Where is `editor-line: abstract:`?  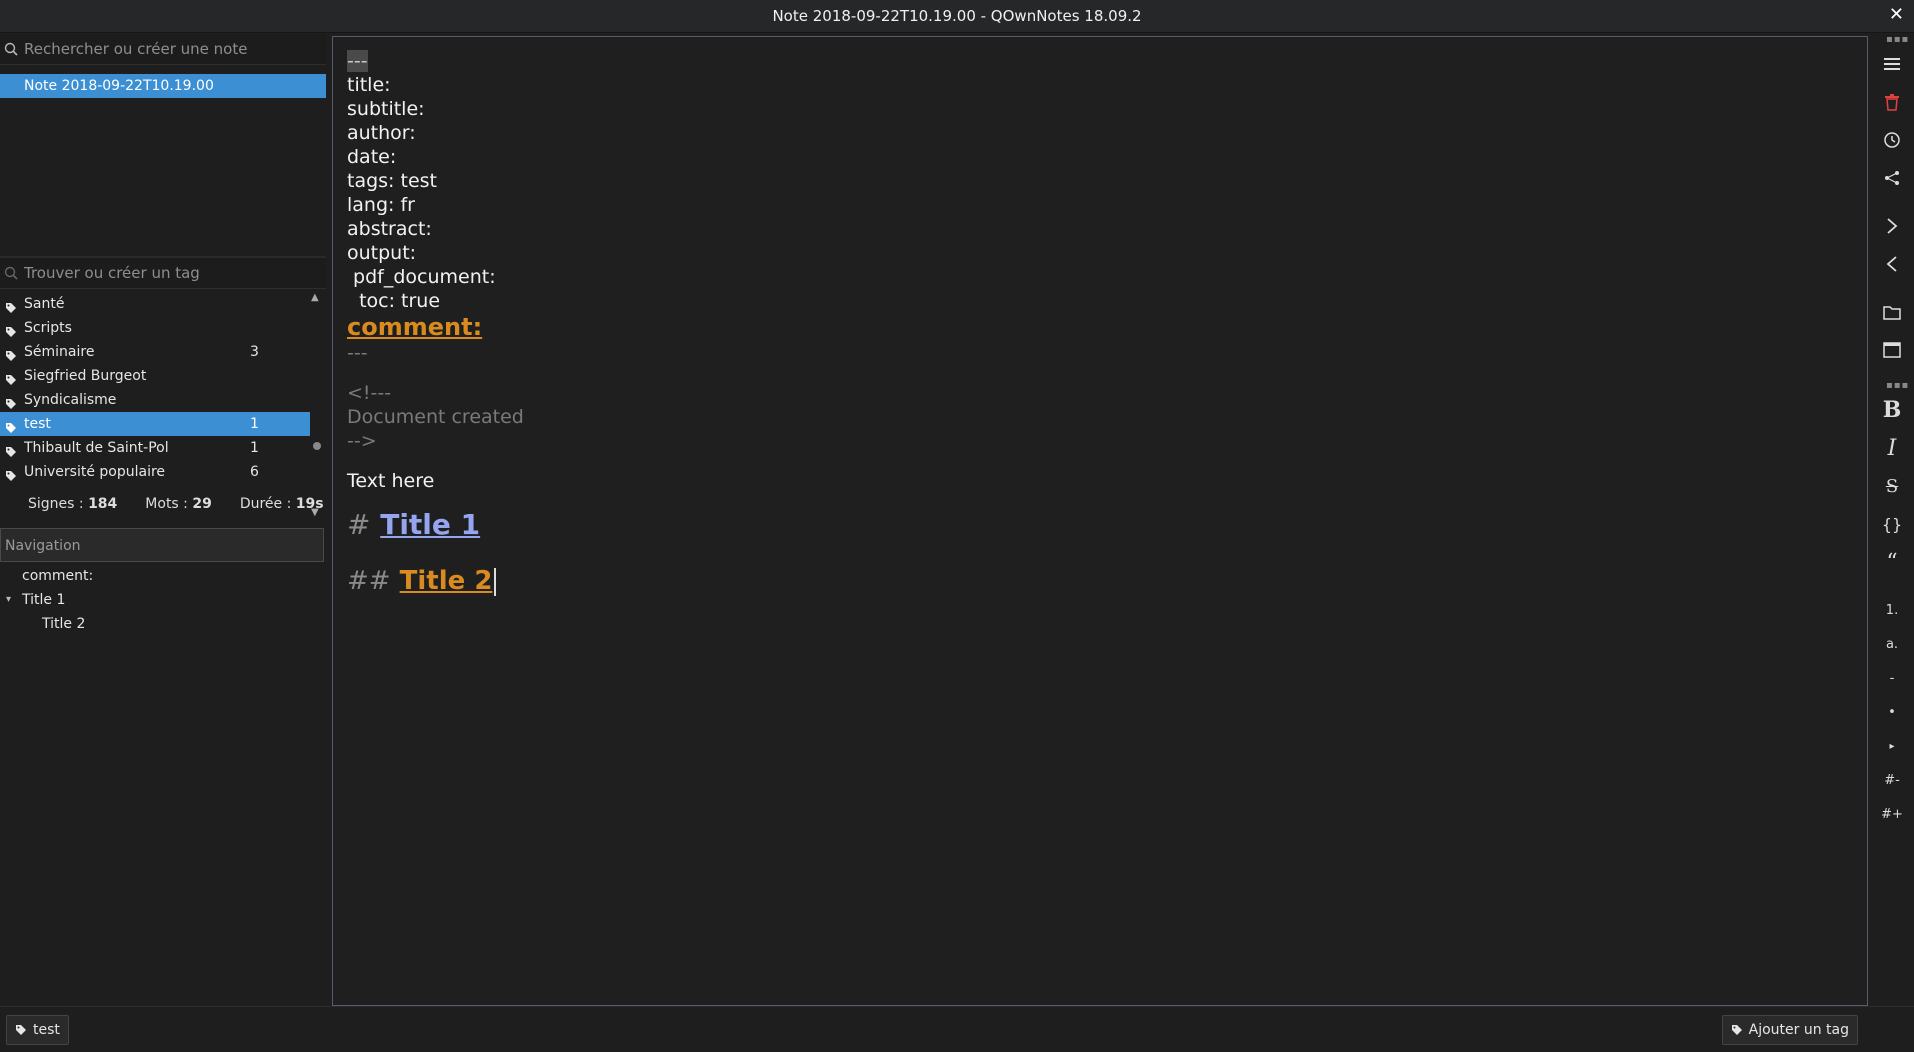
editor-line: abstract: is located at coordinates (389, 229).